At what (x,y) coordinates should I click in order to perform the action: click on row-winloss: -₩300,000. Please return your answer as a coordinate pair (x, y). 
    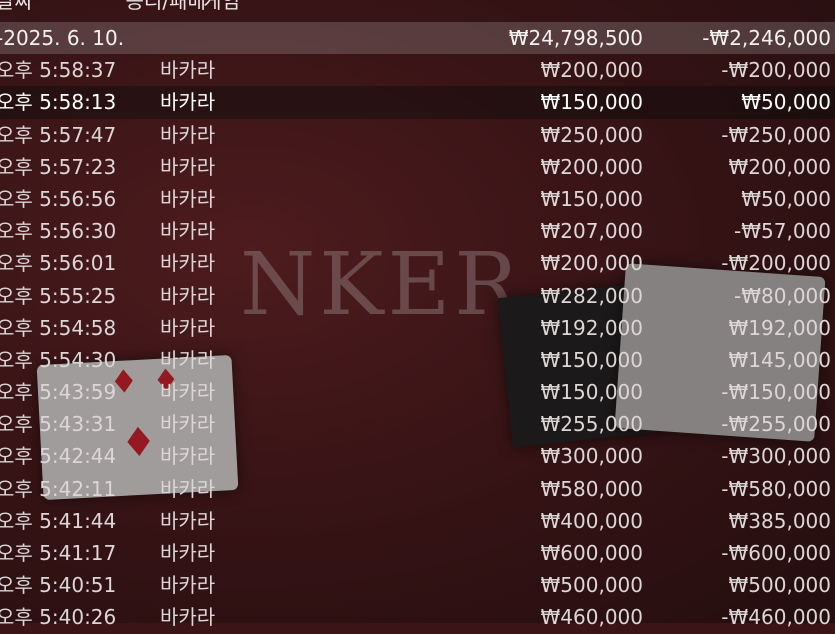
    Looking at the image, I should click on (776, 456).